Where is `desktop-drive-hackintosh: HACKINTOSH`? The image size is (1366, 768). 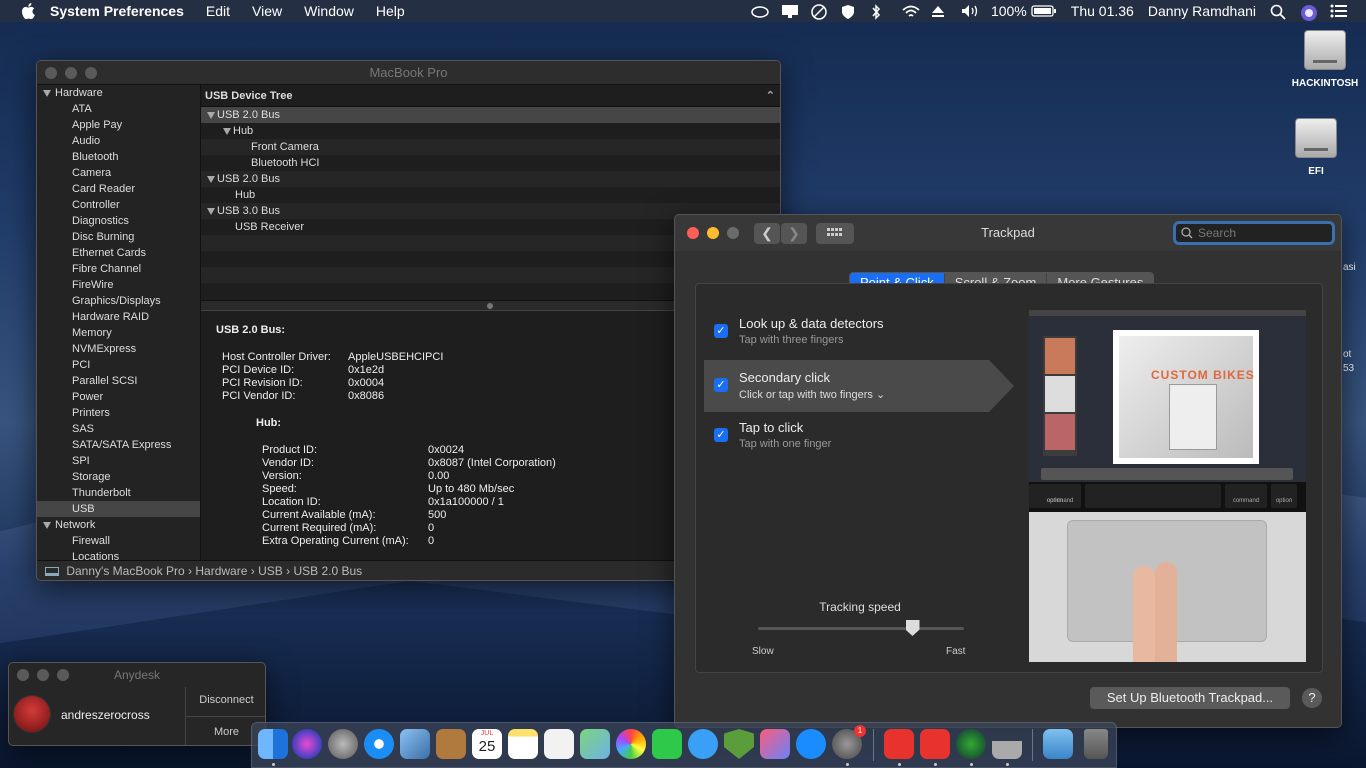 desktop-drive-hackintosh: HACKINTOSH is located at coordinates (1325, 59).